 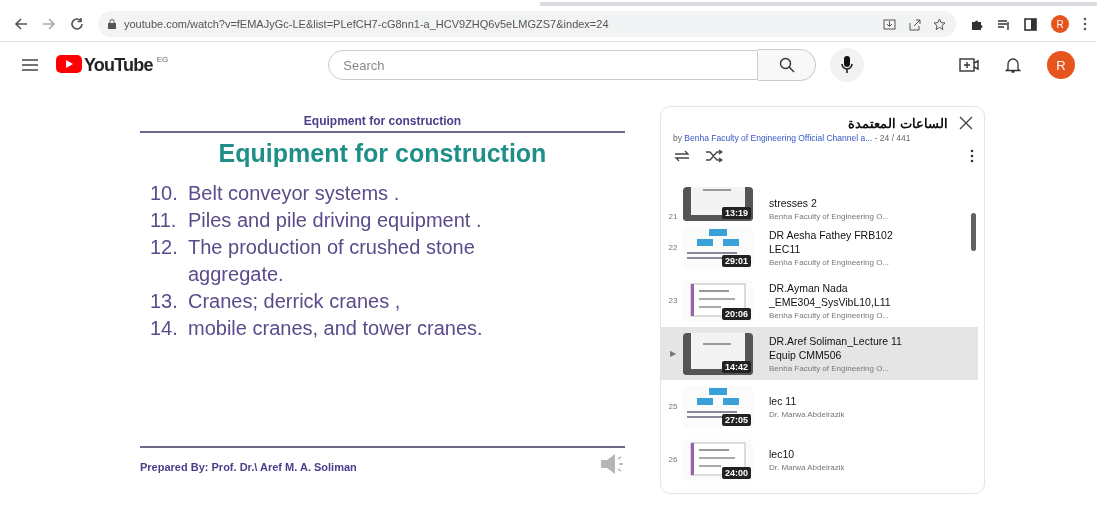 I want to click on close-icon, so click(x=966, y=123).